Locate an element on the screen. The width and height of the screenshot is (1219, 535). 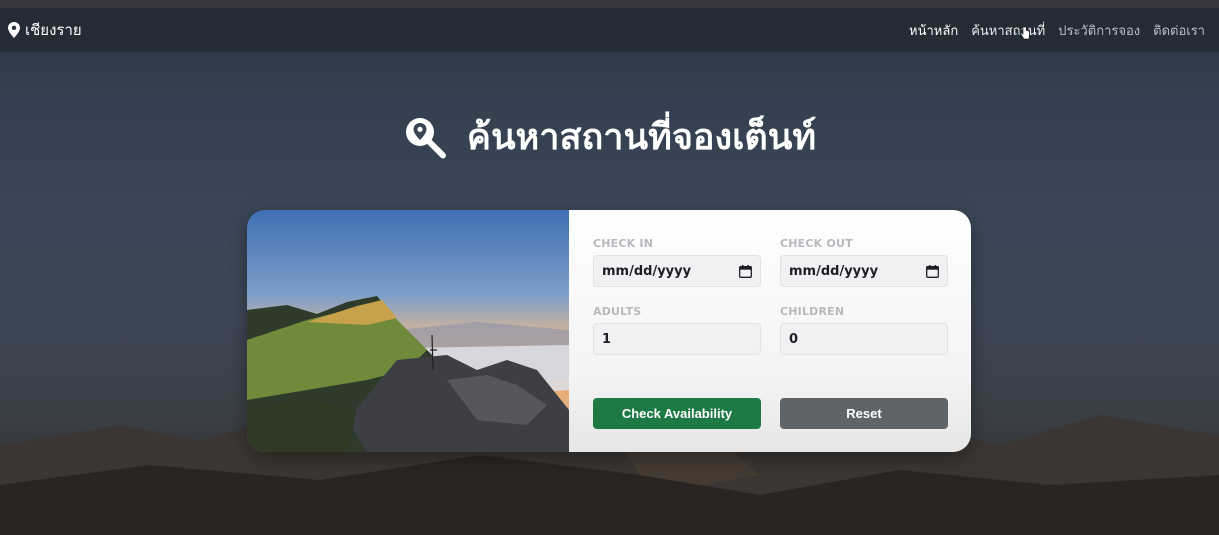
check-in-input: mm/dd/yyyy is located at coordinates (677, 271).